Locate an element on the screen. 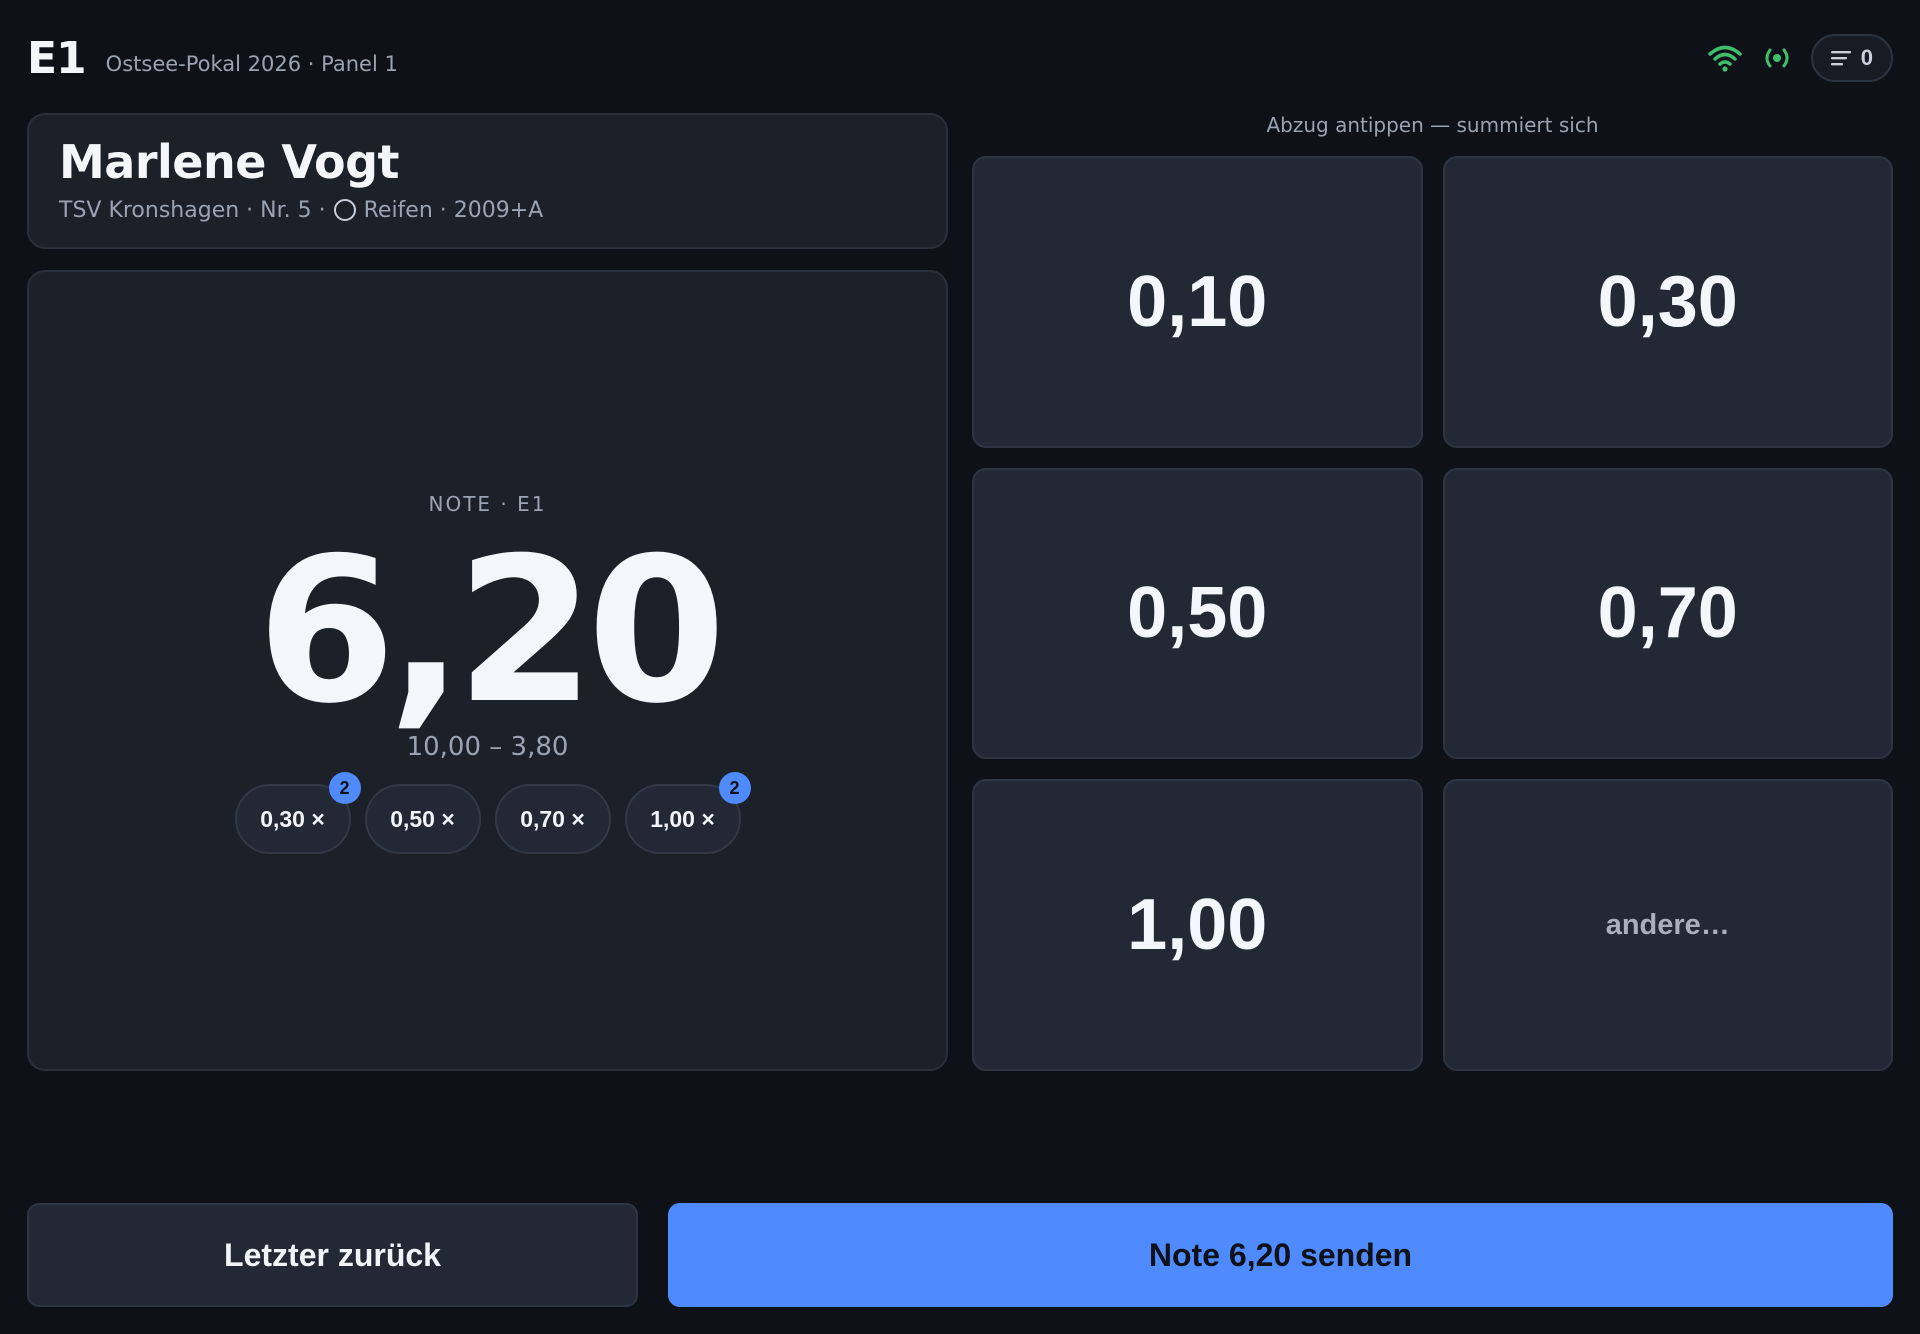 The height and width of the screenshot is (1334, 1920). deduction-chip: 0,50 × is located at coordinates (422, 819).